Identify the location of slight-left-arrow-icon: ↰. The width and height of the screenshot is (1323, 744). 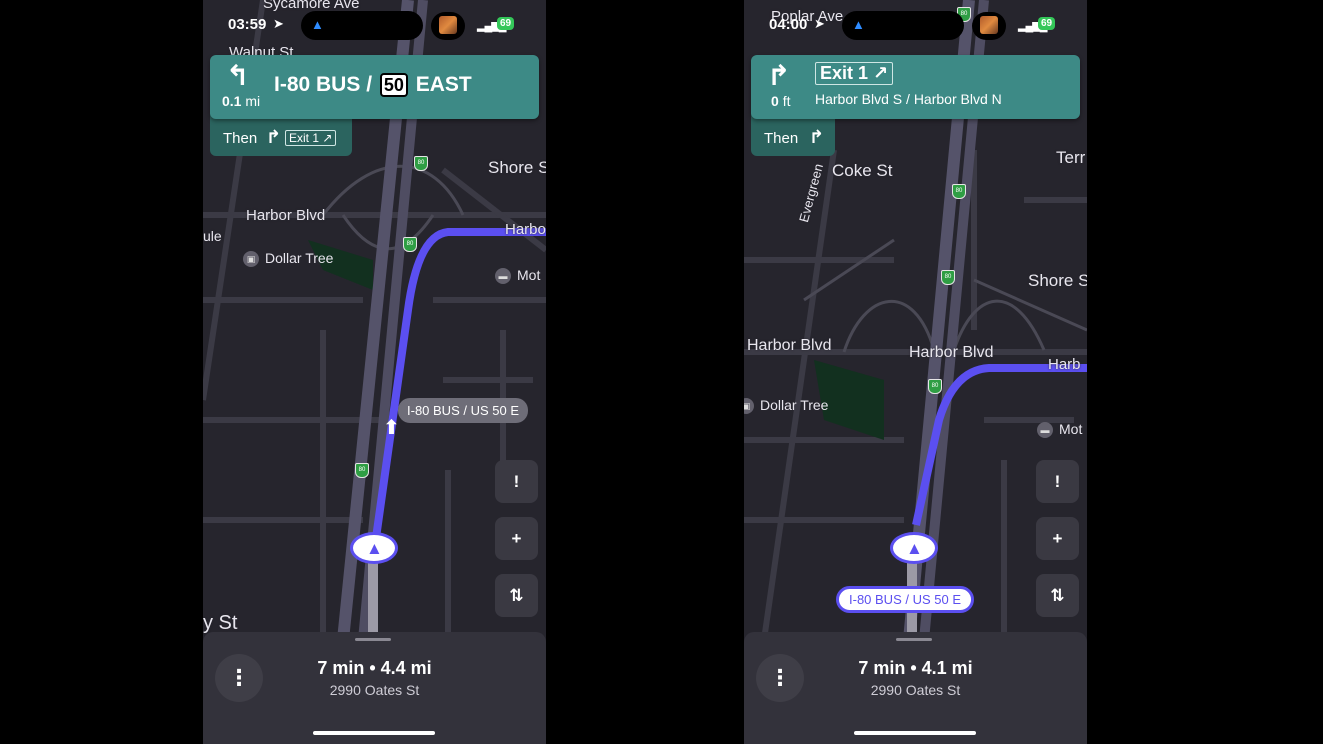
(238, 75).